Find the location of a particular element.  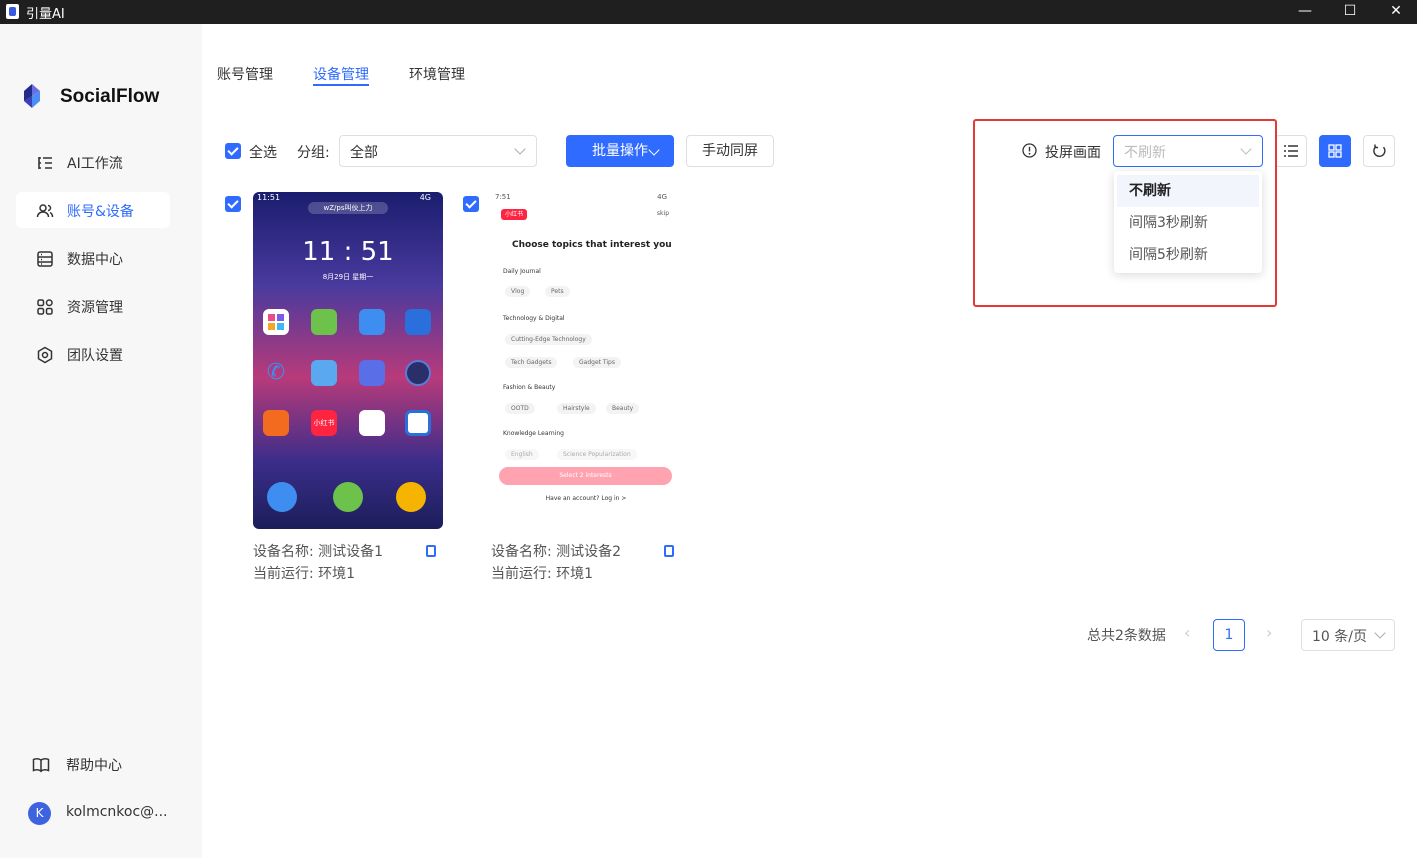

phone-status-signal: 4G is located at coordinates (662, 197).